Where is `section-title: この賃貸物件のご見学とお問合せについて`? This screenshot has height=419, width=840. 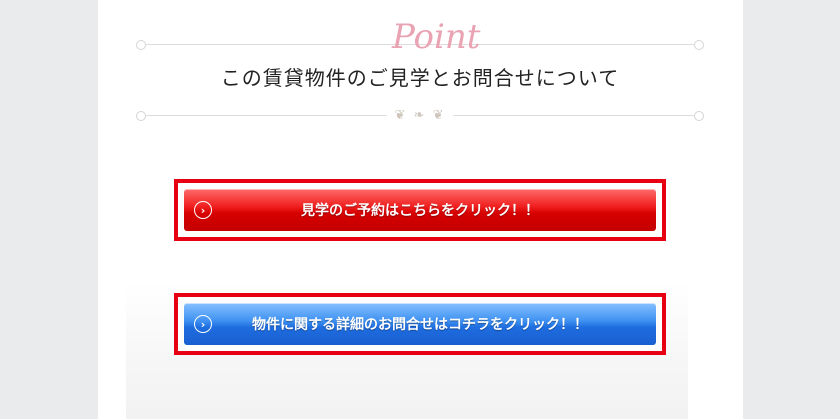 section-title: この賃貸物件のご見学とお問合せについて is located at coordinates (420, 78).